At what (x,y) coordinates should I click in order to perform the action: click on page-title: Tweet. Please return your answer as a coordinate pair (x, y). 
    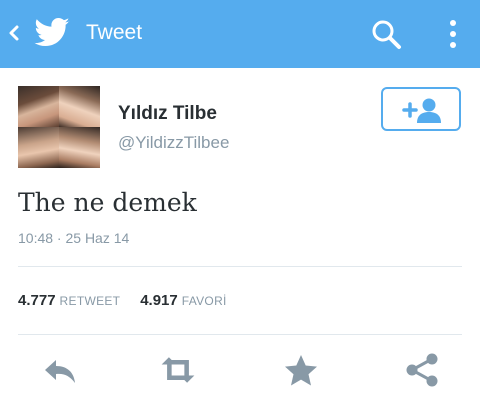
    Looking at the image, I should click on (114, 32).